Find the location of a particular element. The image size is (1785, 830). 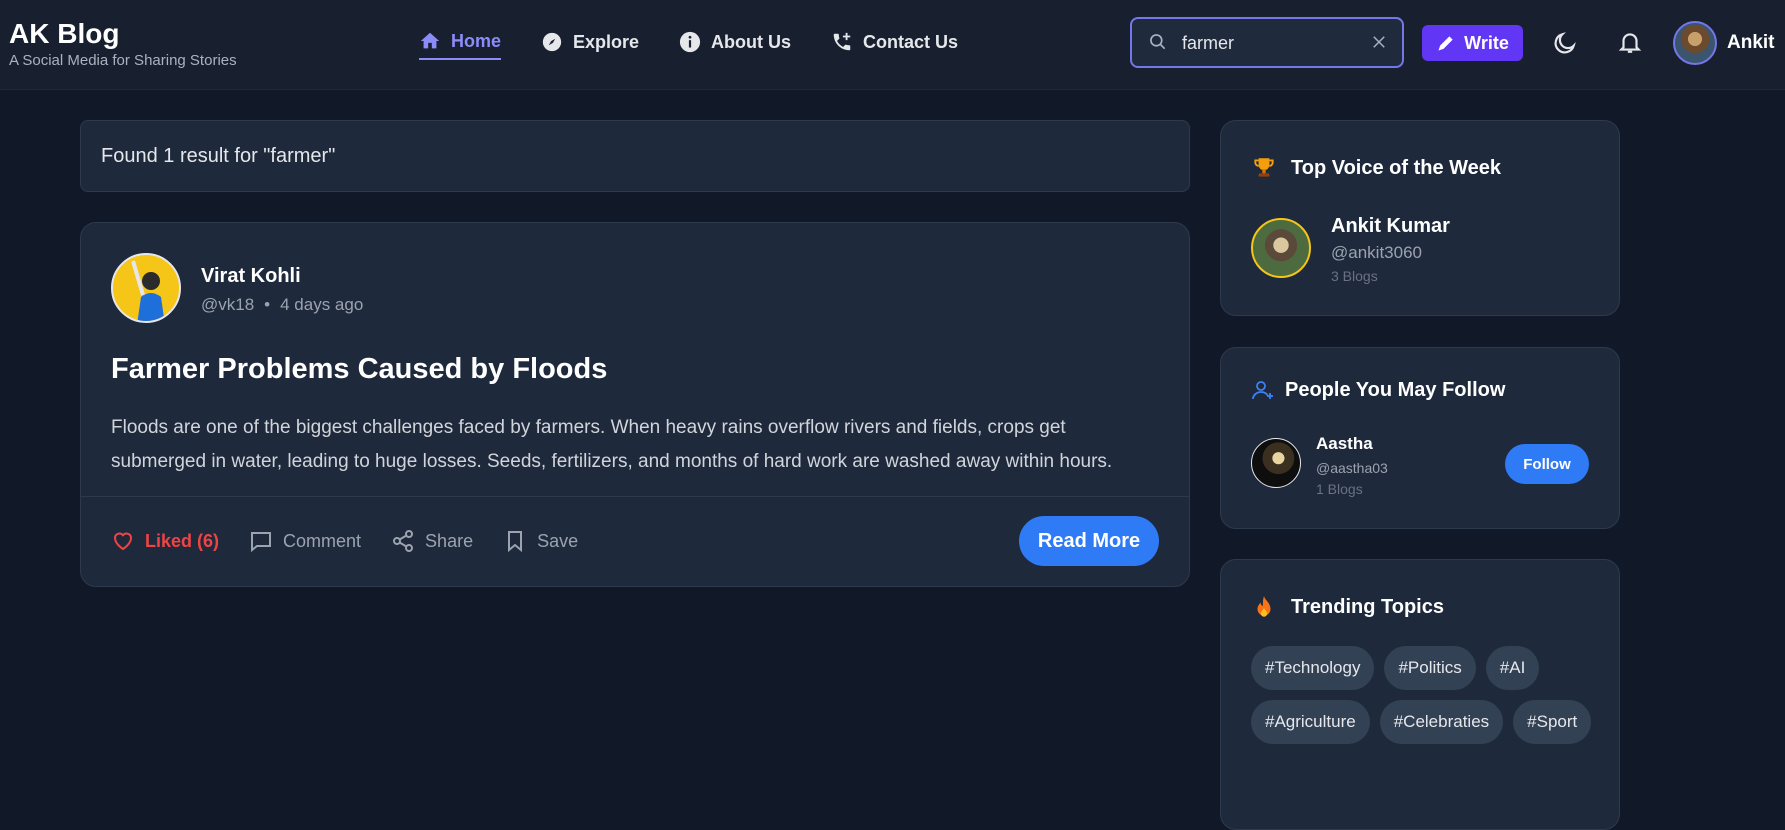

share-icon is located at coordinates (403, 541).